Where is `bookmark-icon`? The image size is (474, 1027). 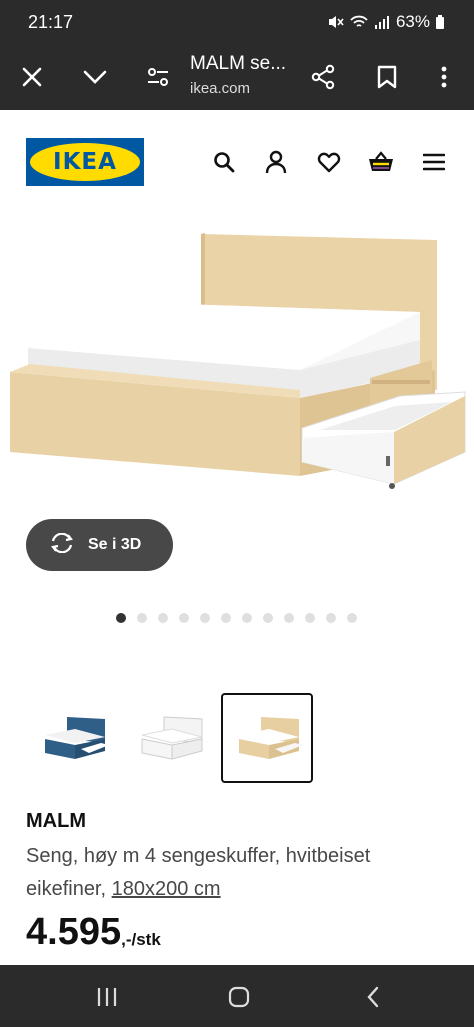 bookmark-icon is located at coordinates (387, 77).